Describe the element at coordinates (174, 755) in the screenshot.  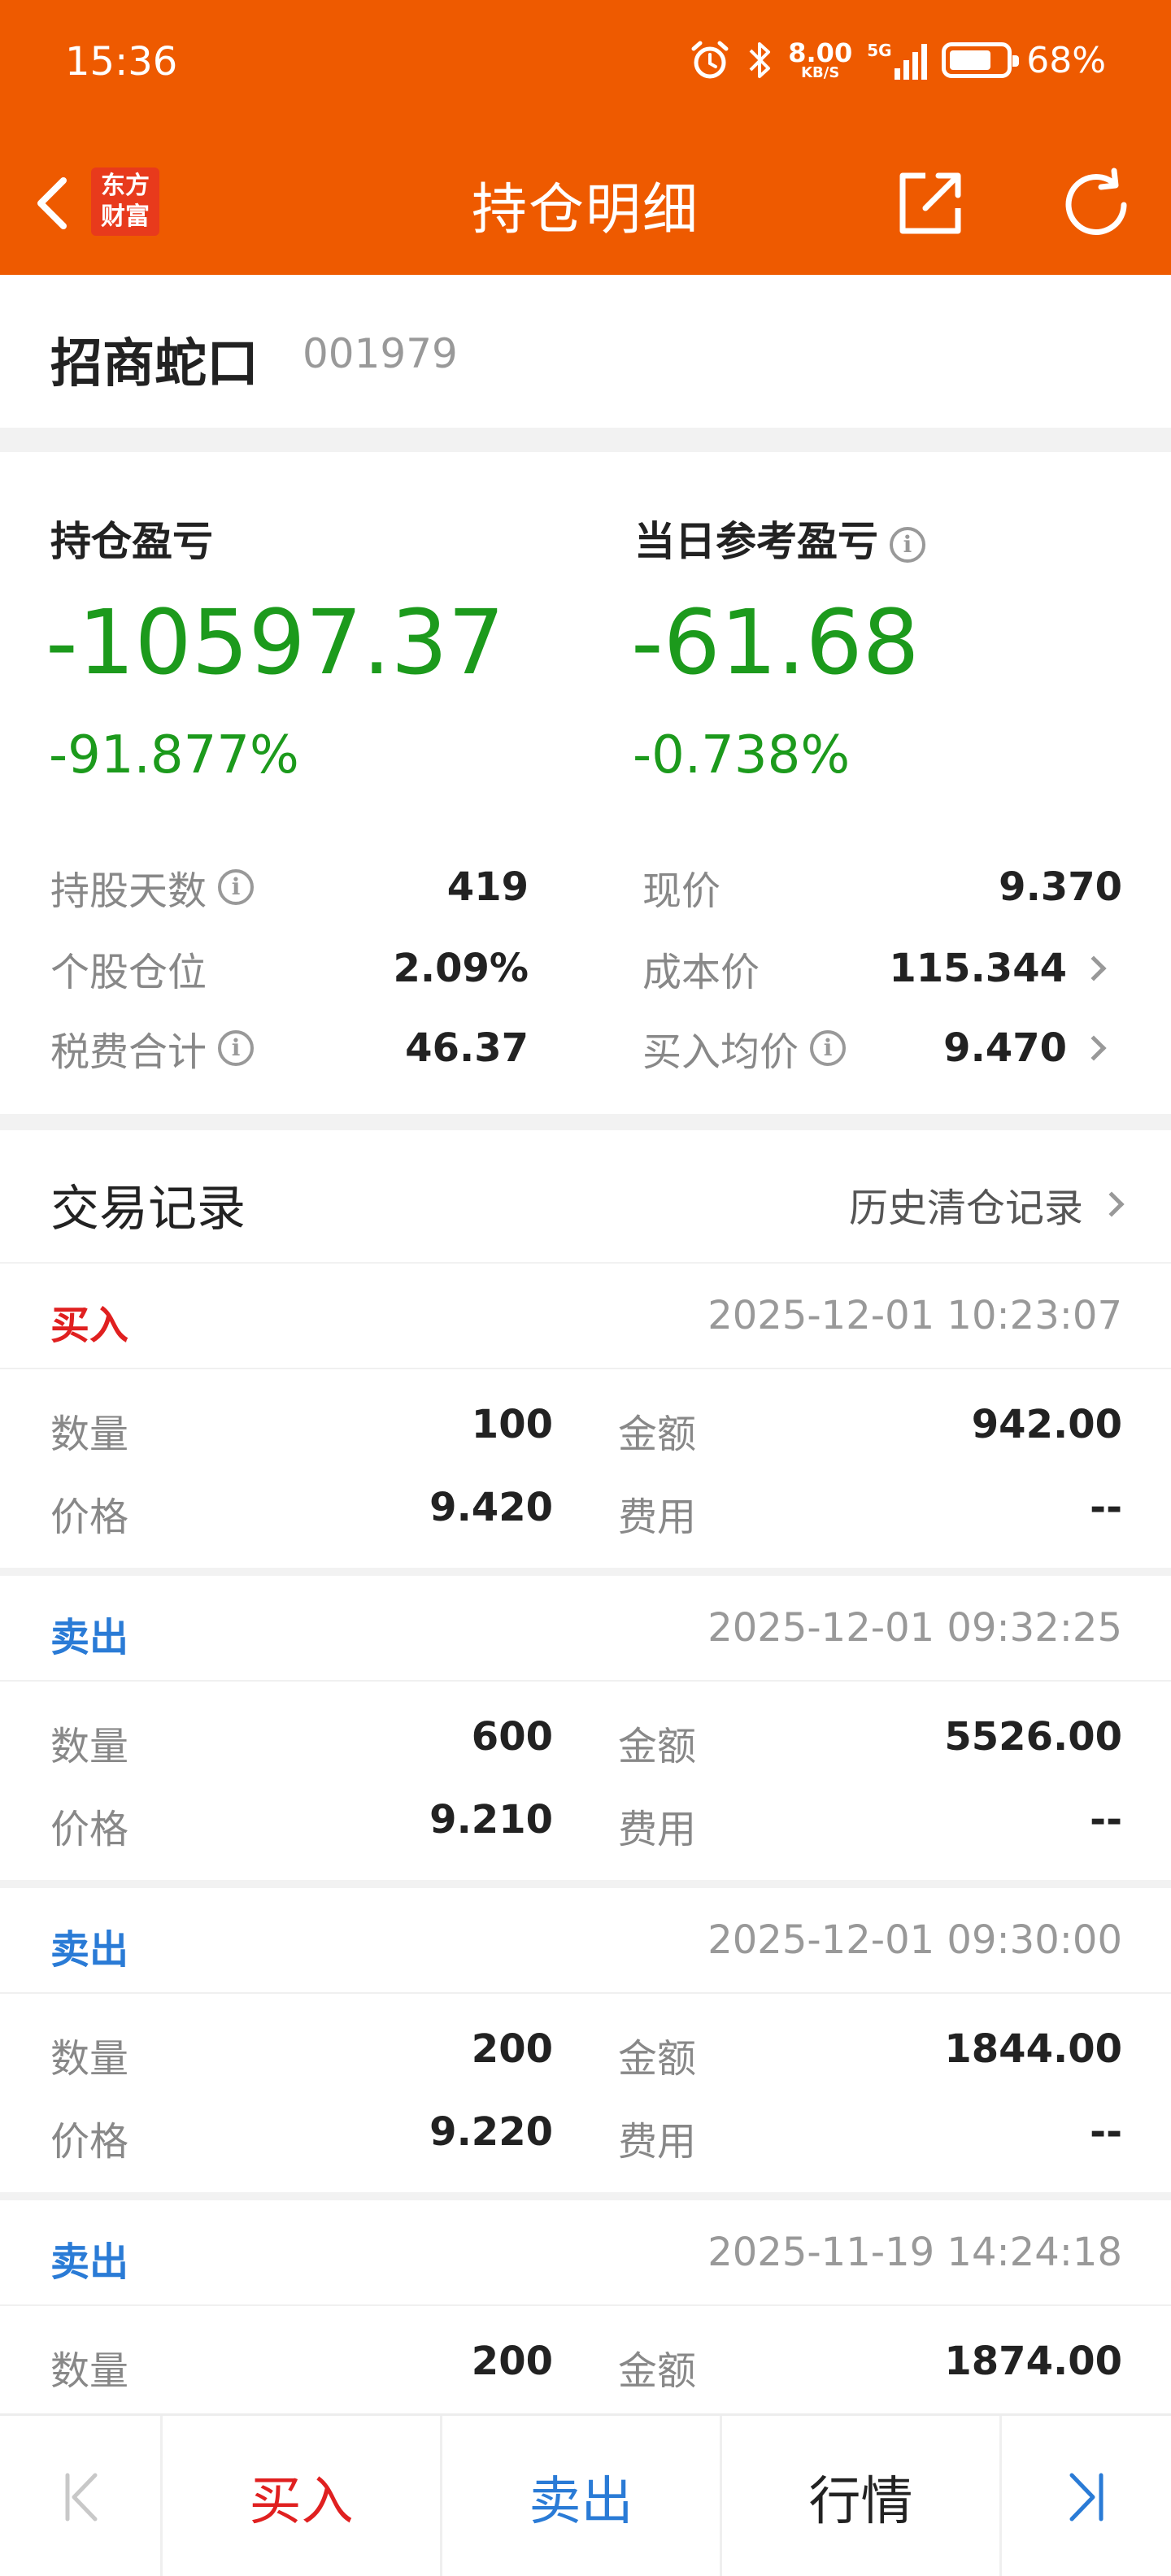
I see `hold-pl-pct: -91.877%` at that location.